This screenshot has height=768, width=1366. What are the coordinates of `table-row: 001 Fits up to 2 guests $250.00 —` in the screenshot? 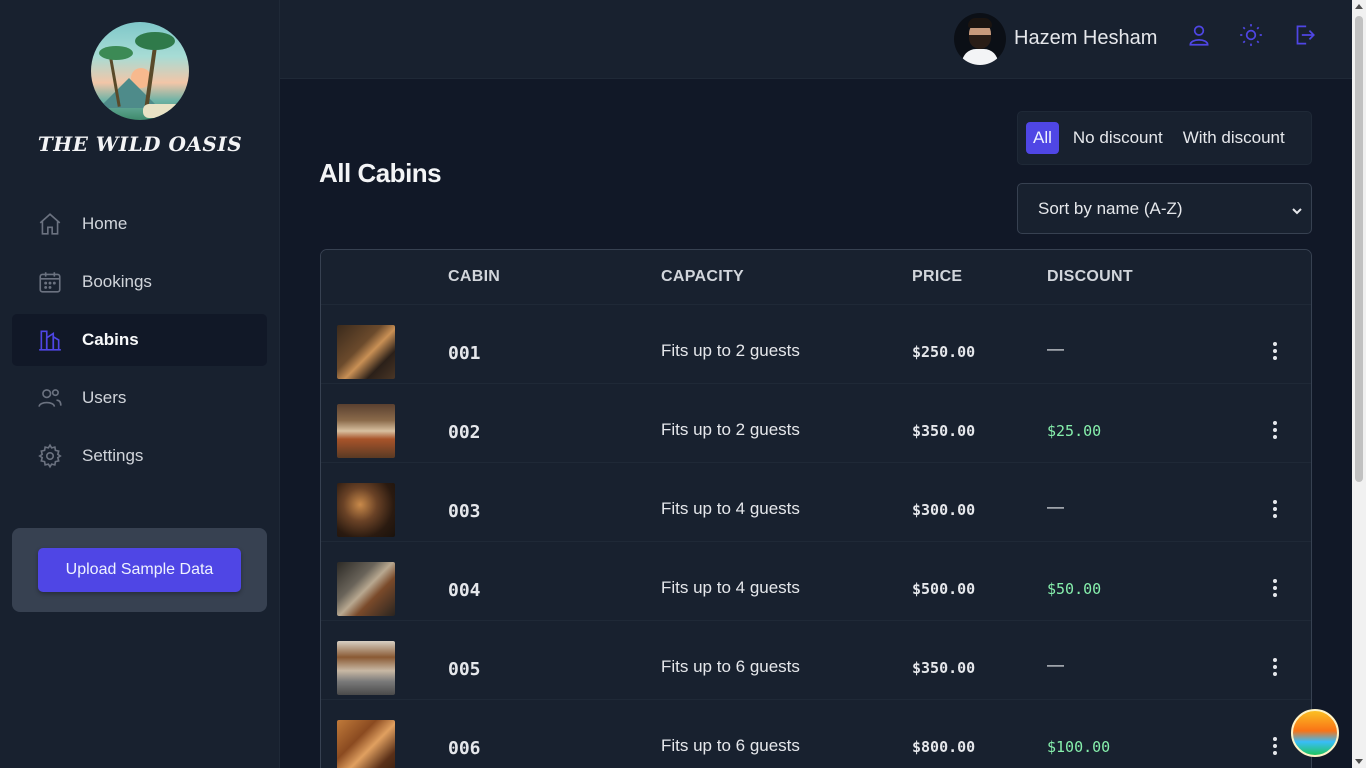 It's located at (816, 344).